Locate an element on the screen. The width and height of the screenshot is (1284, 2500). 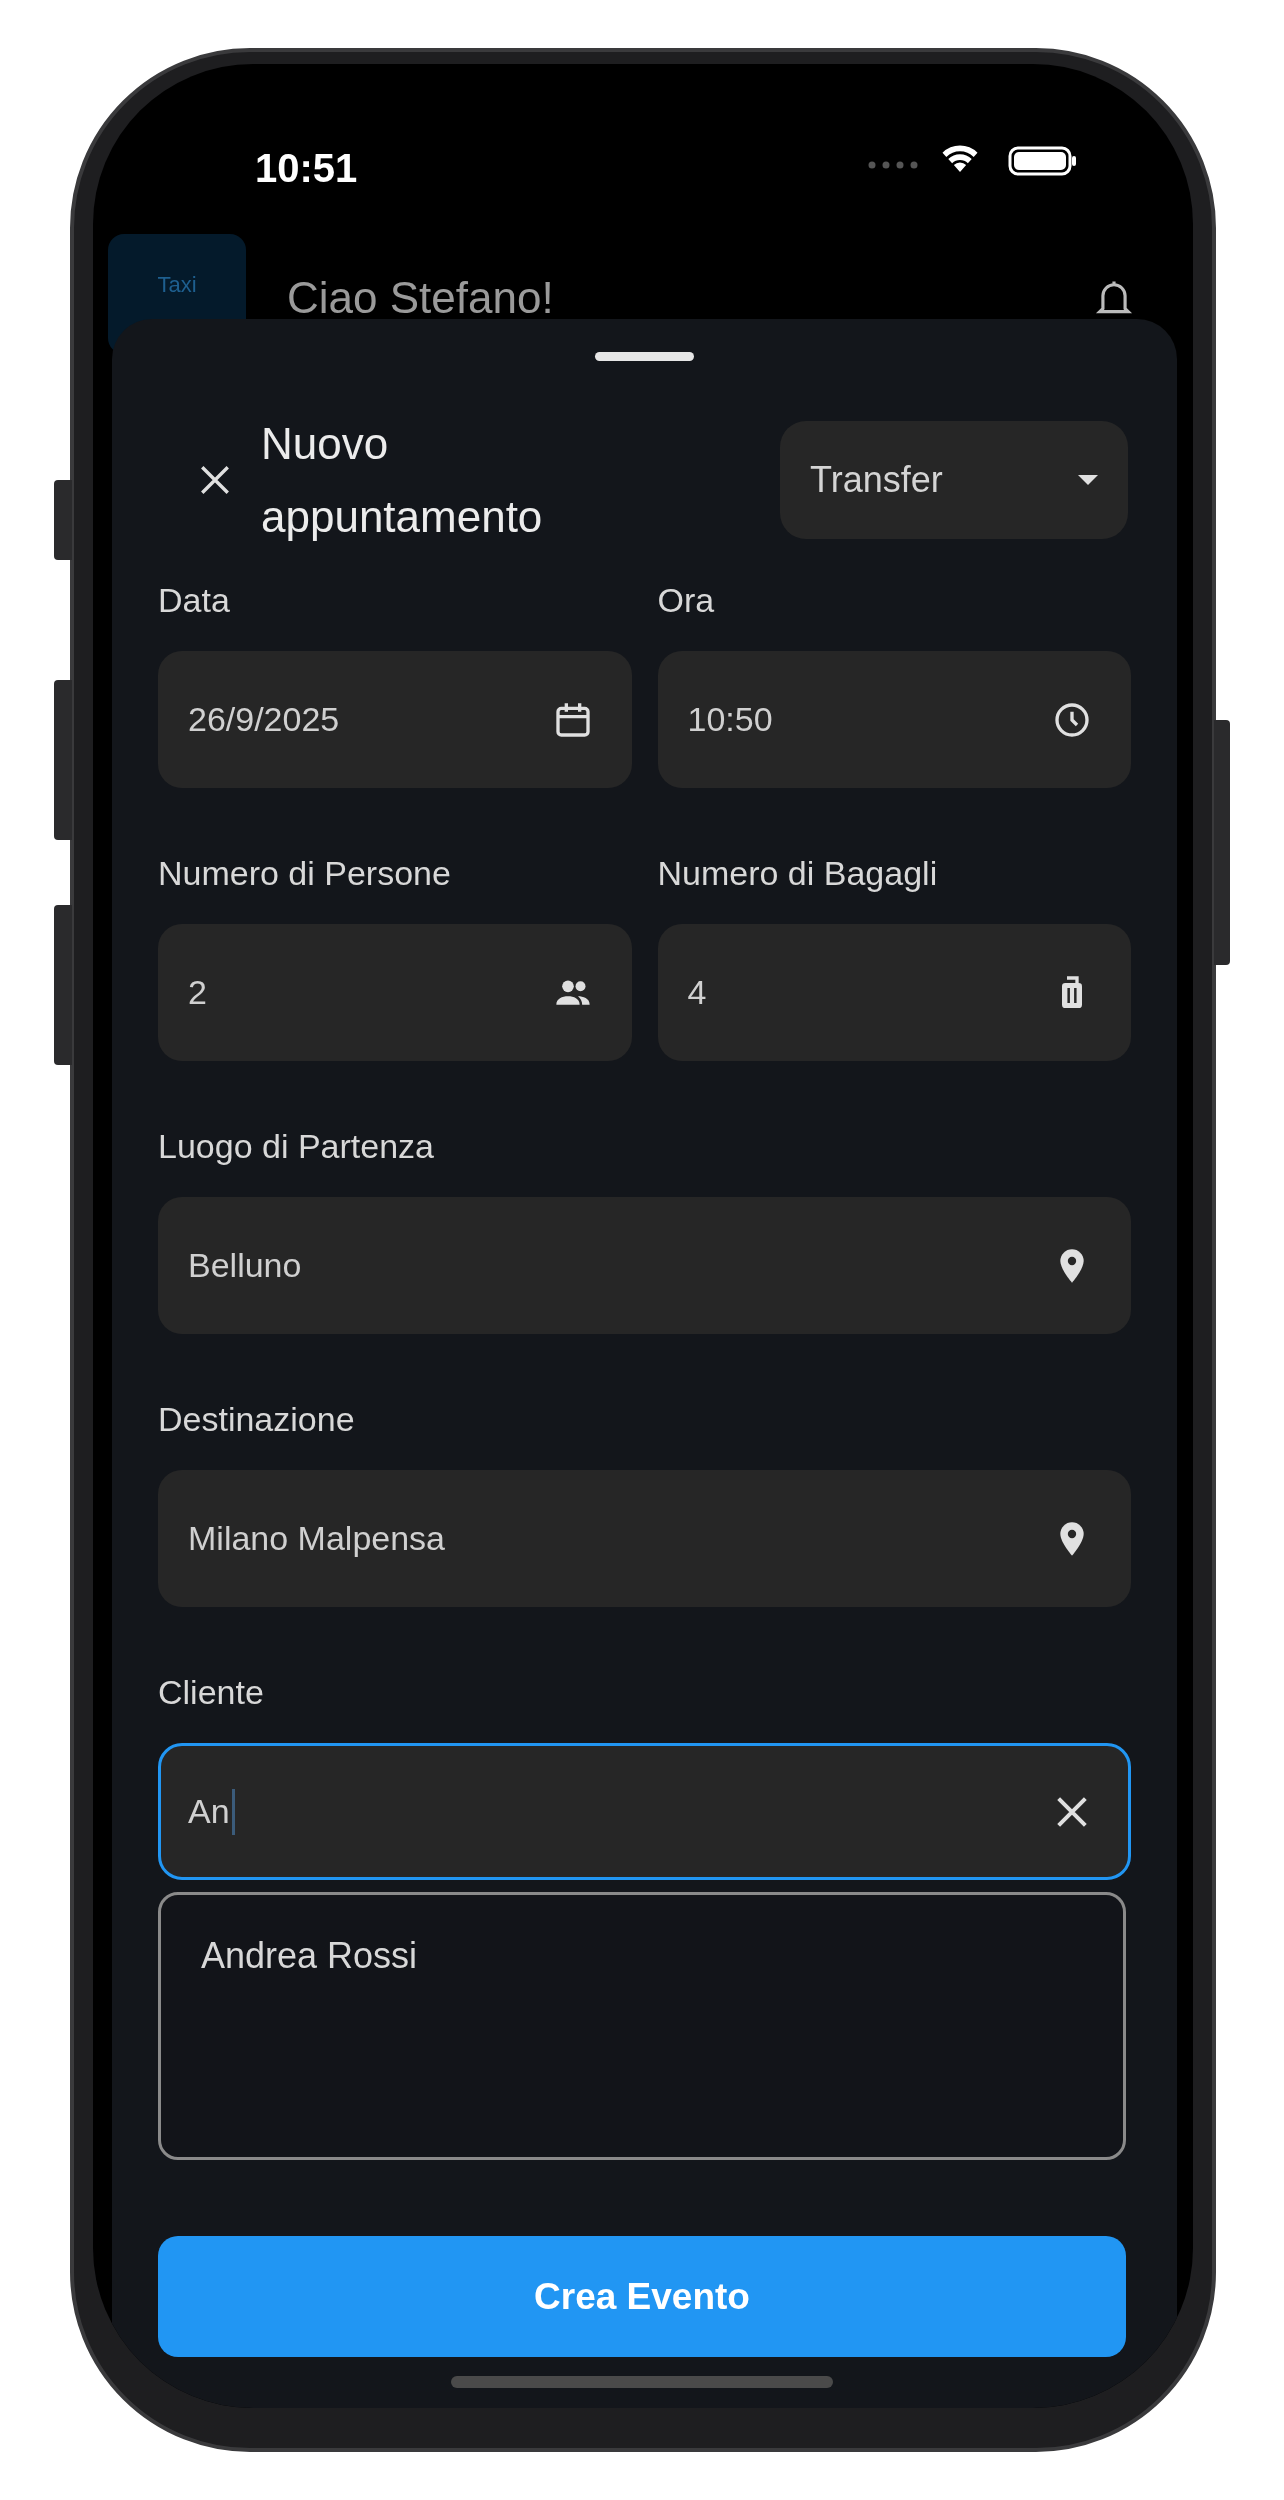
logo-text: Taxi is located at coordinates (177, 286).